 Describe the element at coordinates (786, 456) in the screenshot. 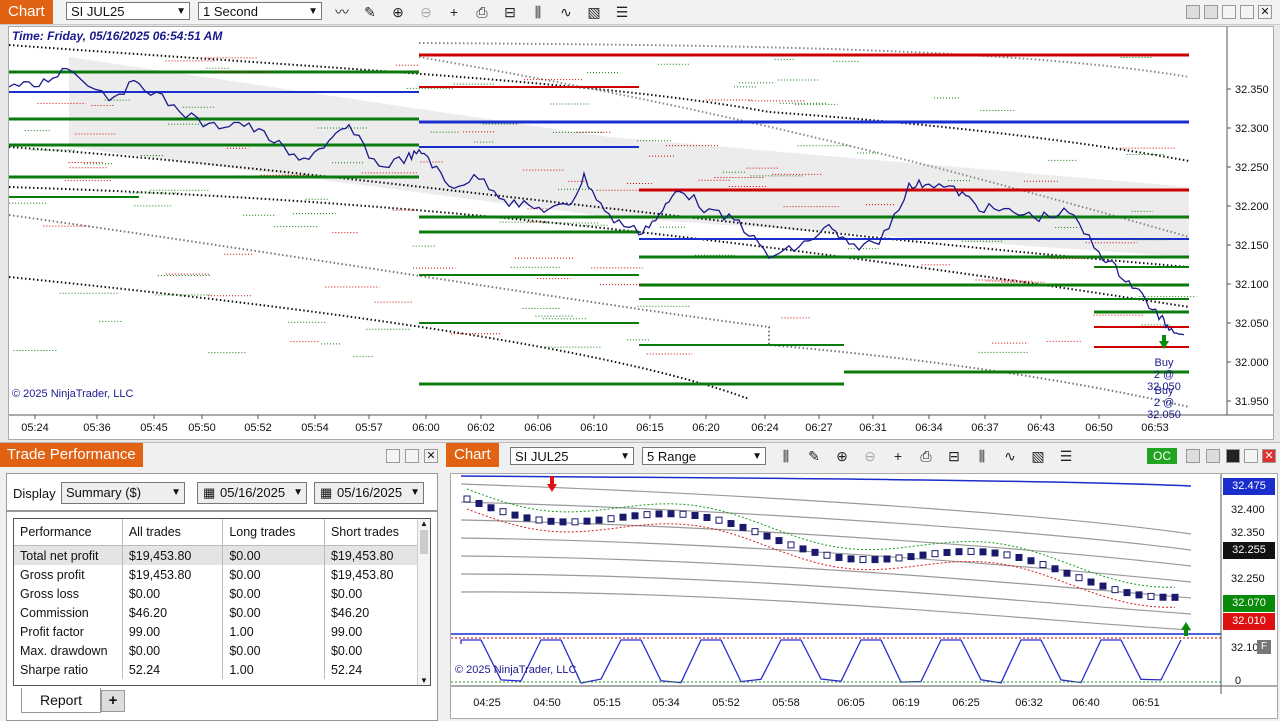

I see `bar-type-icon: ⫼` at that location.